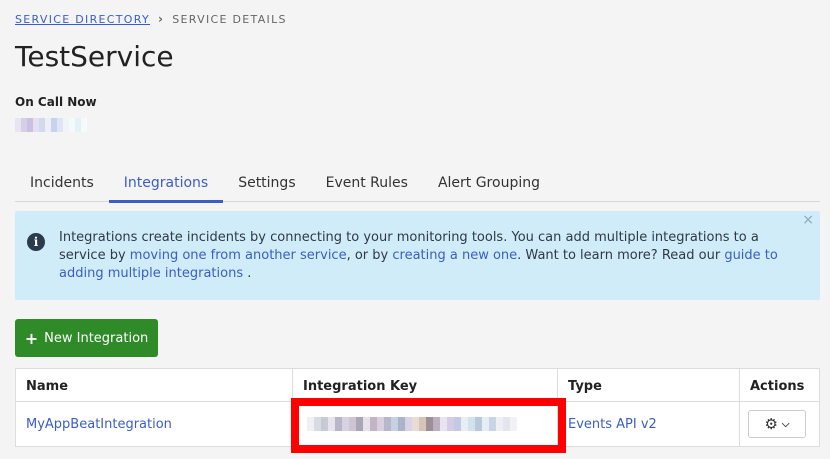 This screenshot has width=830, height=459. What do you see at coordinates (151, 19) in the screenshot?
I see `breadcrumb: SERVICE DIRECTORY › SERVICE DETAILS` at bounding box center [151, 19].